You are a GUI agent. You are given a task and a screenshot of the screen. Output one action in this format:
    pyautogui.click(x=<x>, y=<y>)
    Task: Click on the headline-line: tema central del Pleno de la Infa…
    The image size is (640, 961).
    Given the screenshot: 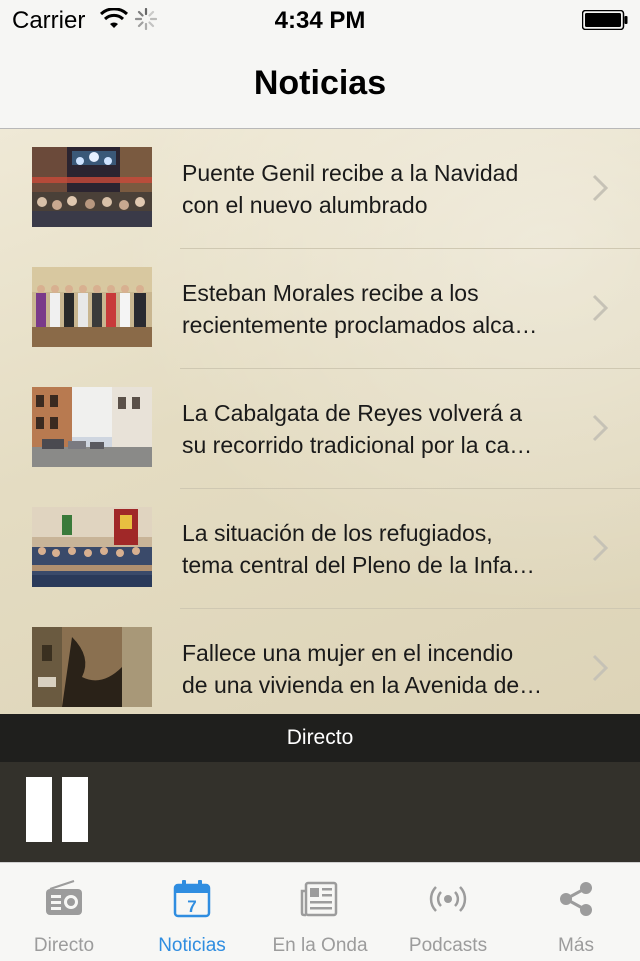 What is the action you would take?
    pyautogui.click(x=358, y=565)
    